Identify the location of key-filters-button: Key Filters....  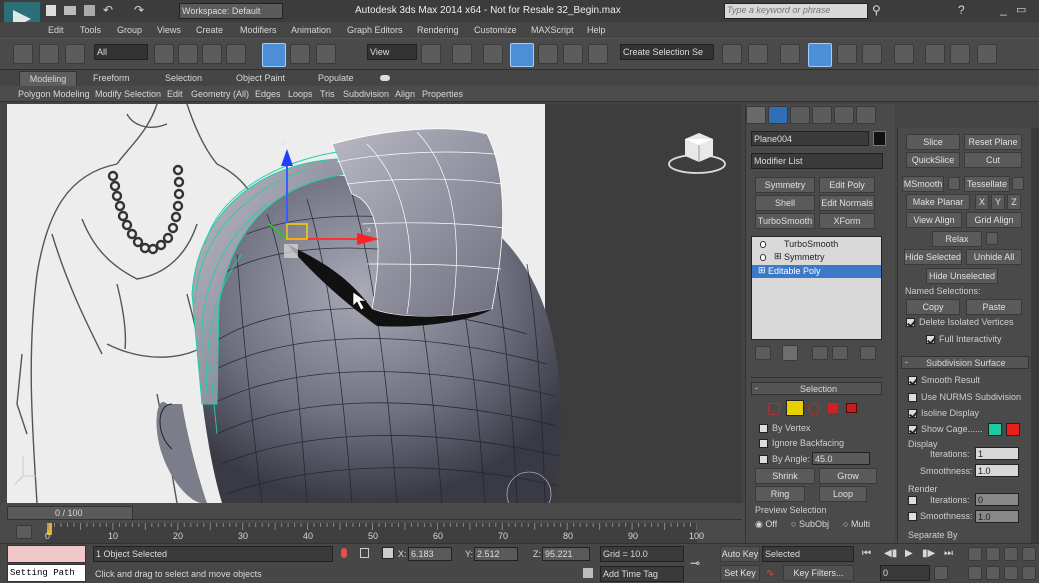
(818, 573).